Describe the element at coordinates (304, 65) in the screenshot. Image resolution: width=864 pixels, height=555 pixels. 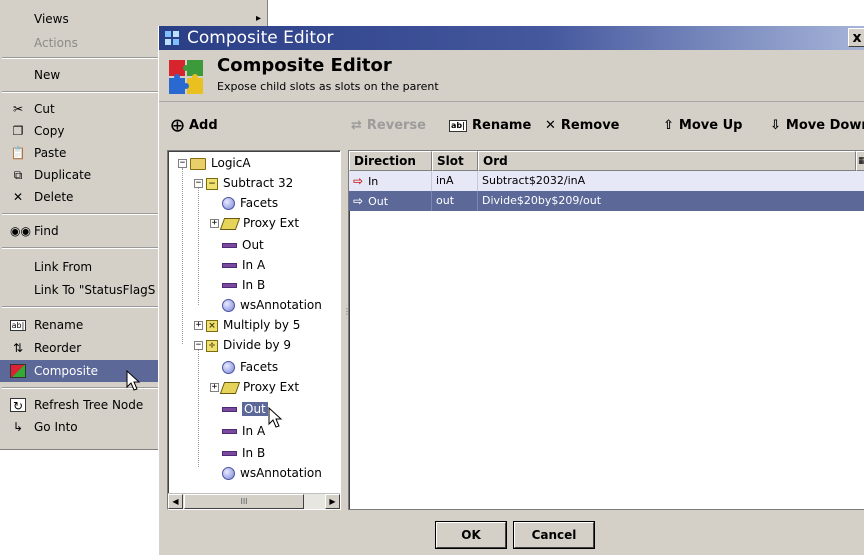
I see `header-title: Composite Editor` at that location.